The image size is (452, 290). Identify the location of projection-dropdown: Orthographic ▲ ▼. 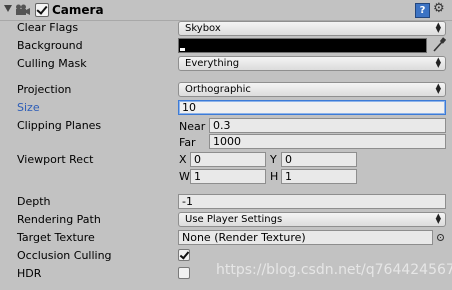
(312, 89).